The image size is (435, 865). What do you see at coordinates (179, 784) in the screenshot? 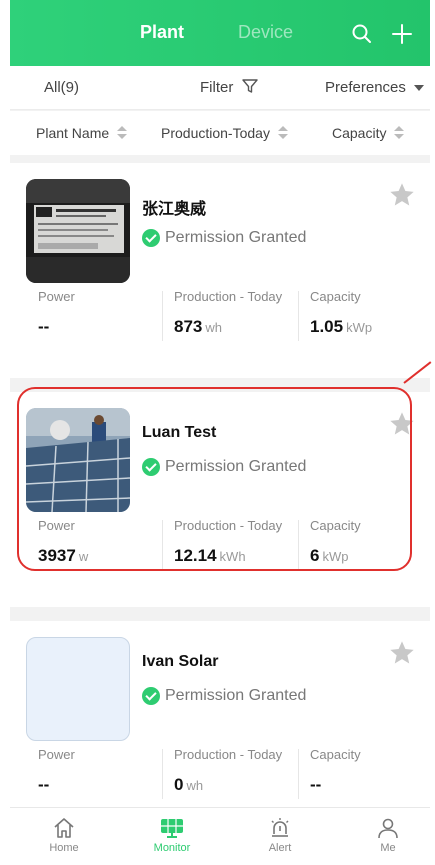
I see `production-number: 0` at bounding box center [179, 784].